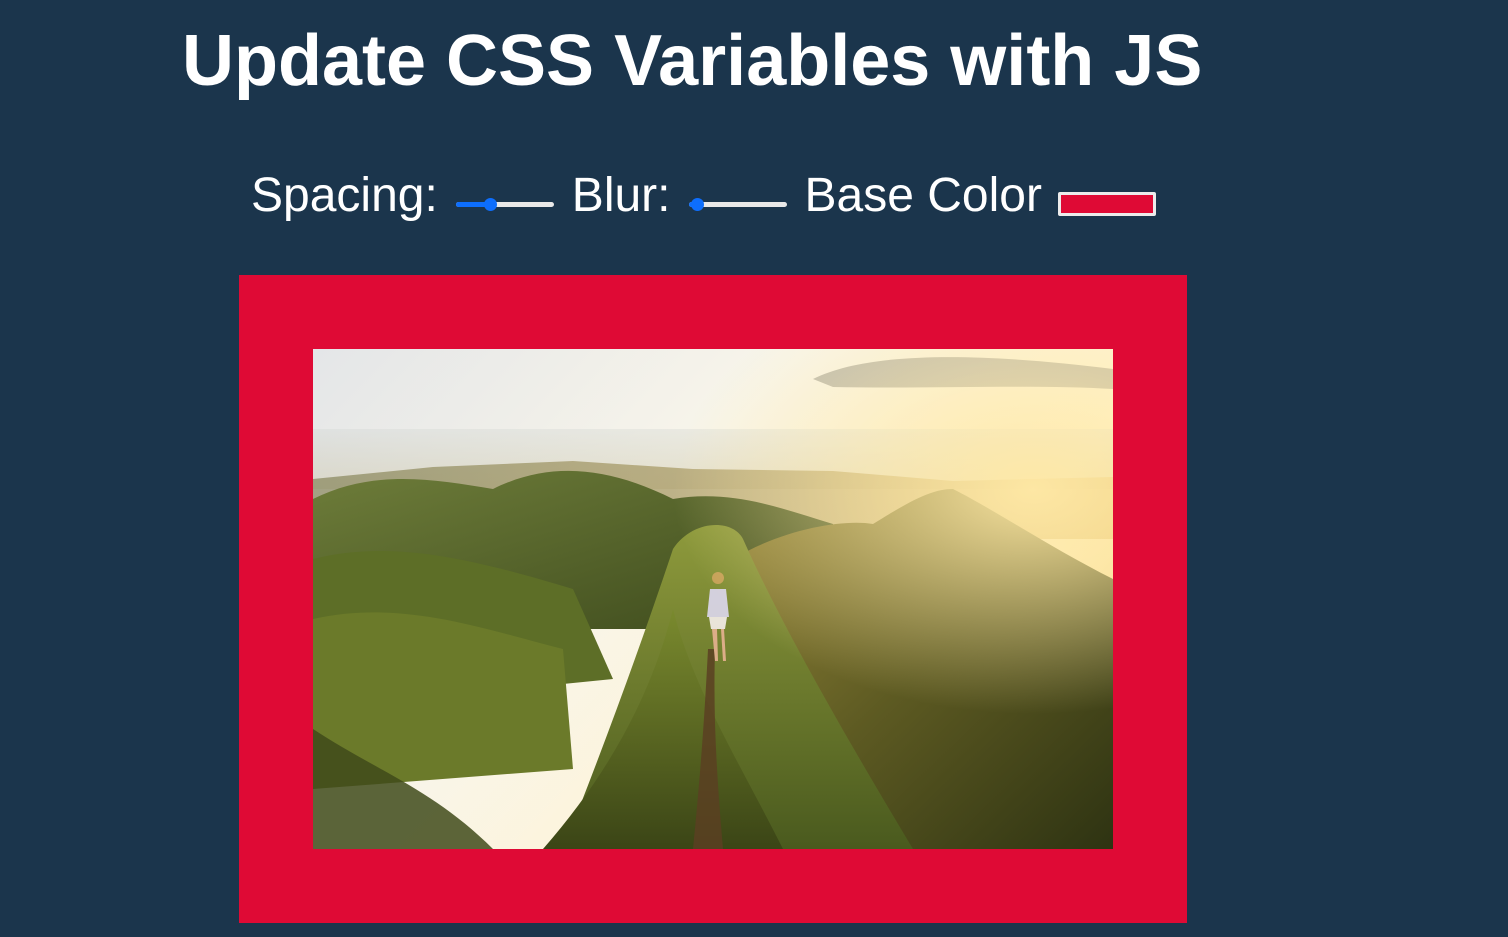 The width and height of the screenshot is (1508, 937). What do you see at coordinates (621, 195) in the screenshot?
I see `blur-label: Blur:` at bounding box center [621, 195].